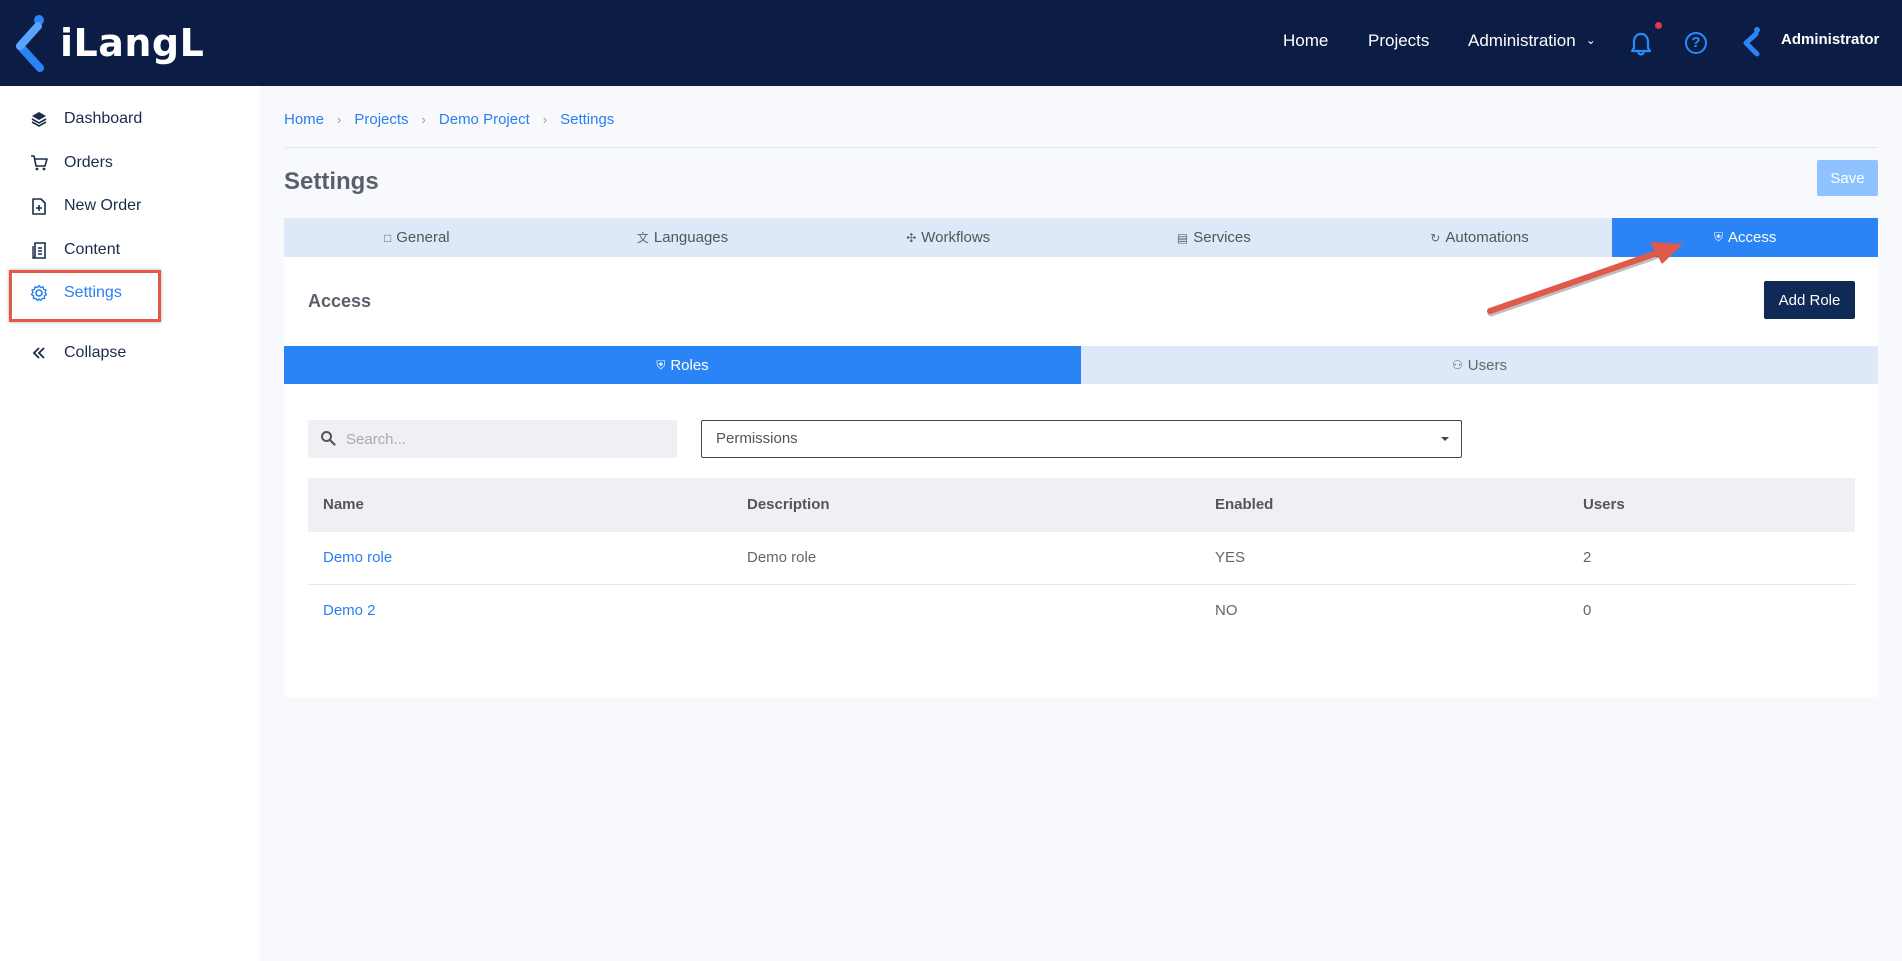 The image size is (1902, 961). What do you see at coordinates (357, 557) in the screenshot?
I see `role-name-link: Demo role` at bounding box center [357, 557].